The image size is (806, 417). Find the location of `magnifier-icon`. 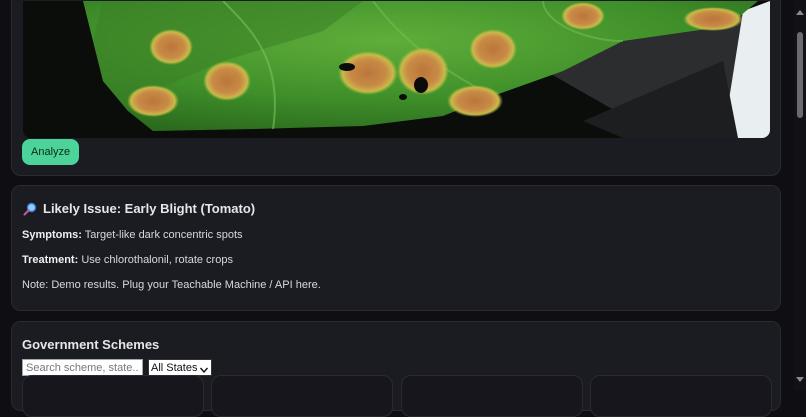

magnifier-icon is located at coordinates (30, 209).